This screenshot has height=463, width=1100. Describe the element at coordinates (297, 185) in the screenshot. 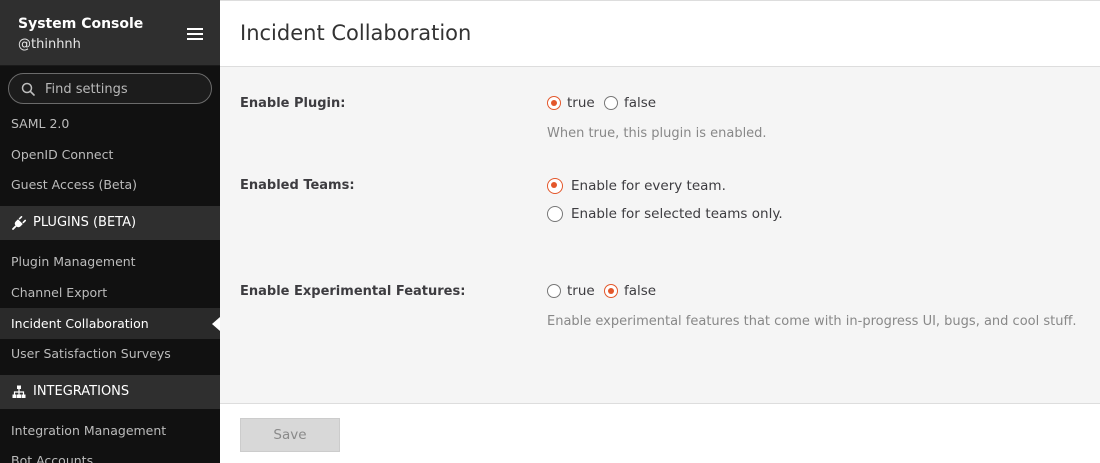

I see `enabled-teams-label: Enabled Teams:` at that location.